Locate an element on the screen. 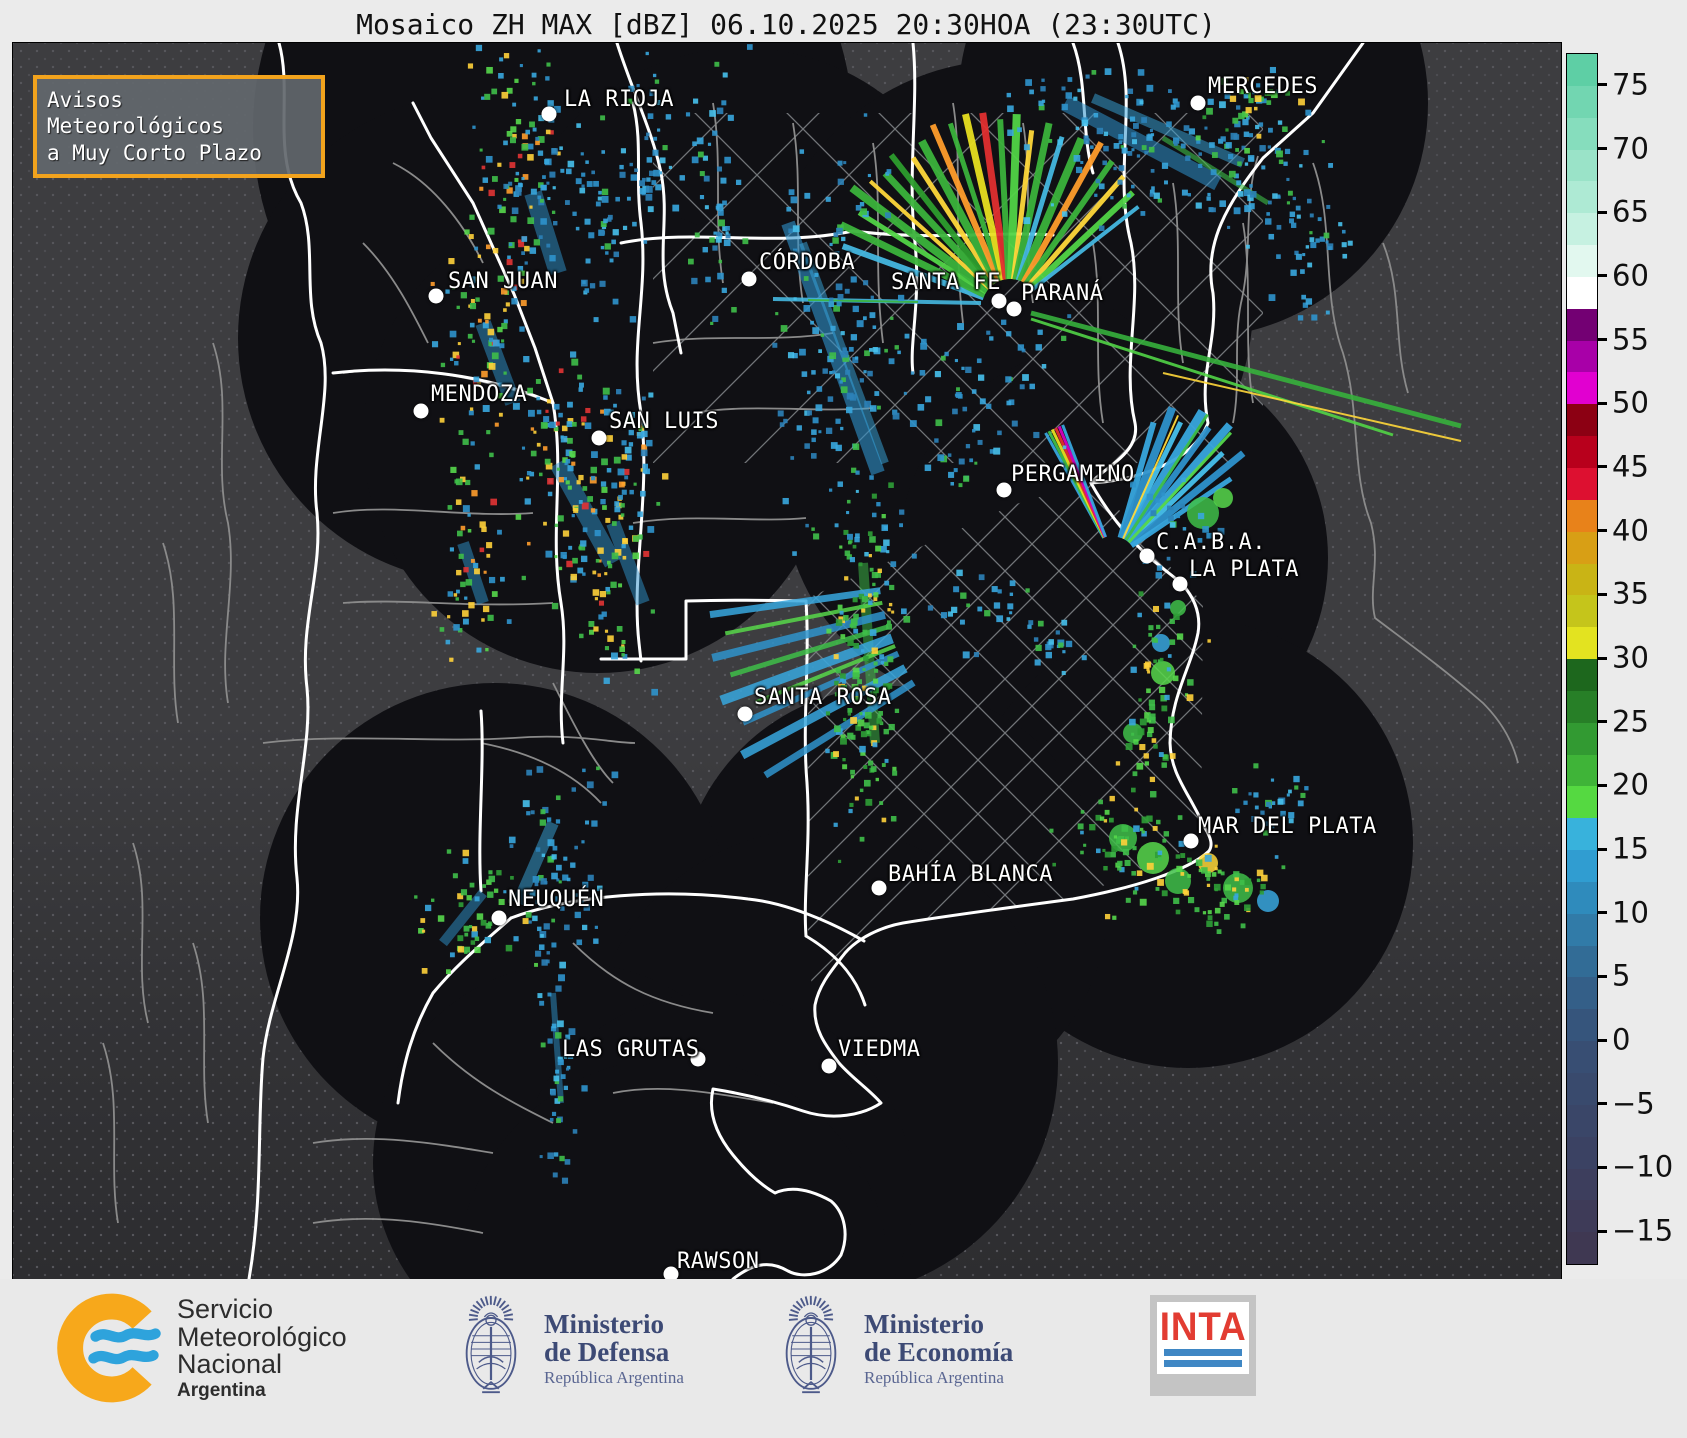 The height and width of the screenshot is (1438, 1687). colorbar-tick-label: −10 is located at coordinates (1643, 1166).